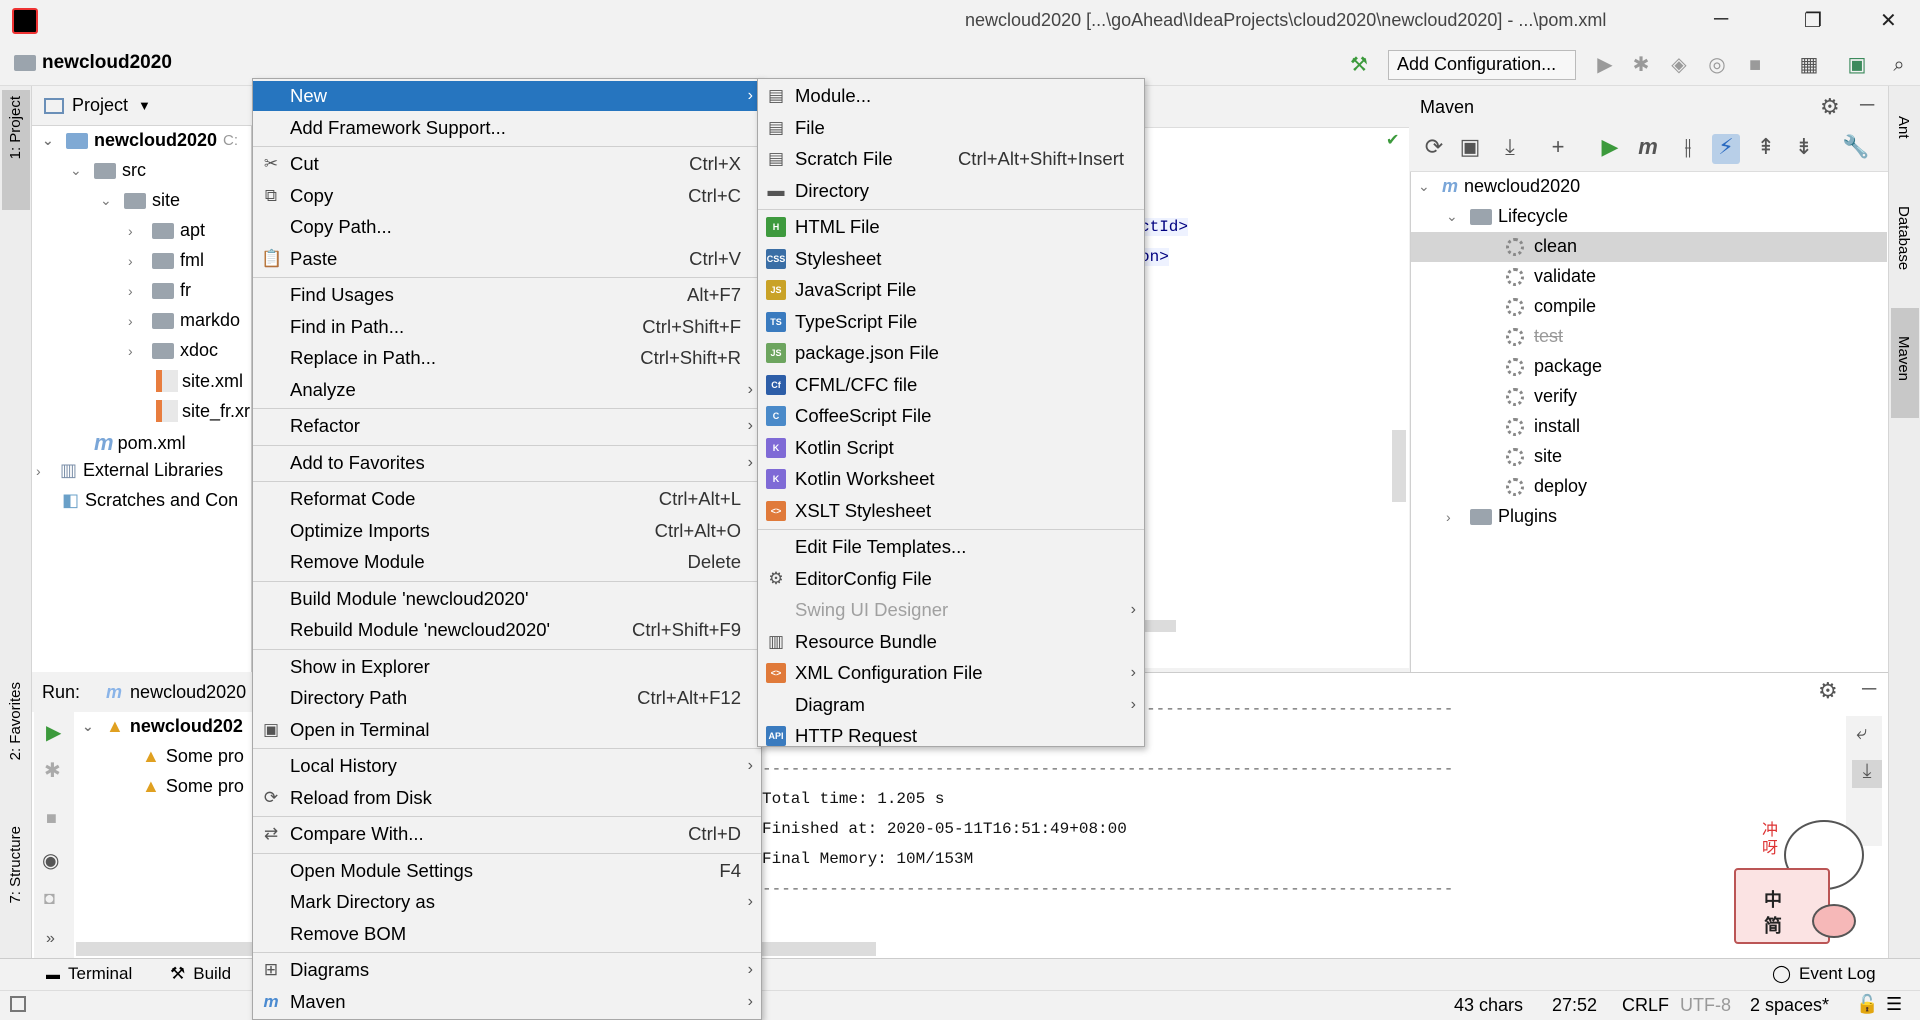 This screenshot has height=1020, width=1920. What do you see at coordinates (507, 295) in the screenshot?
I see `menu-item-find-usages: Find Usages Alt+F7` at bounding box center [507, 295].